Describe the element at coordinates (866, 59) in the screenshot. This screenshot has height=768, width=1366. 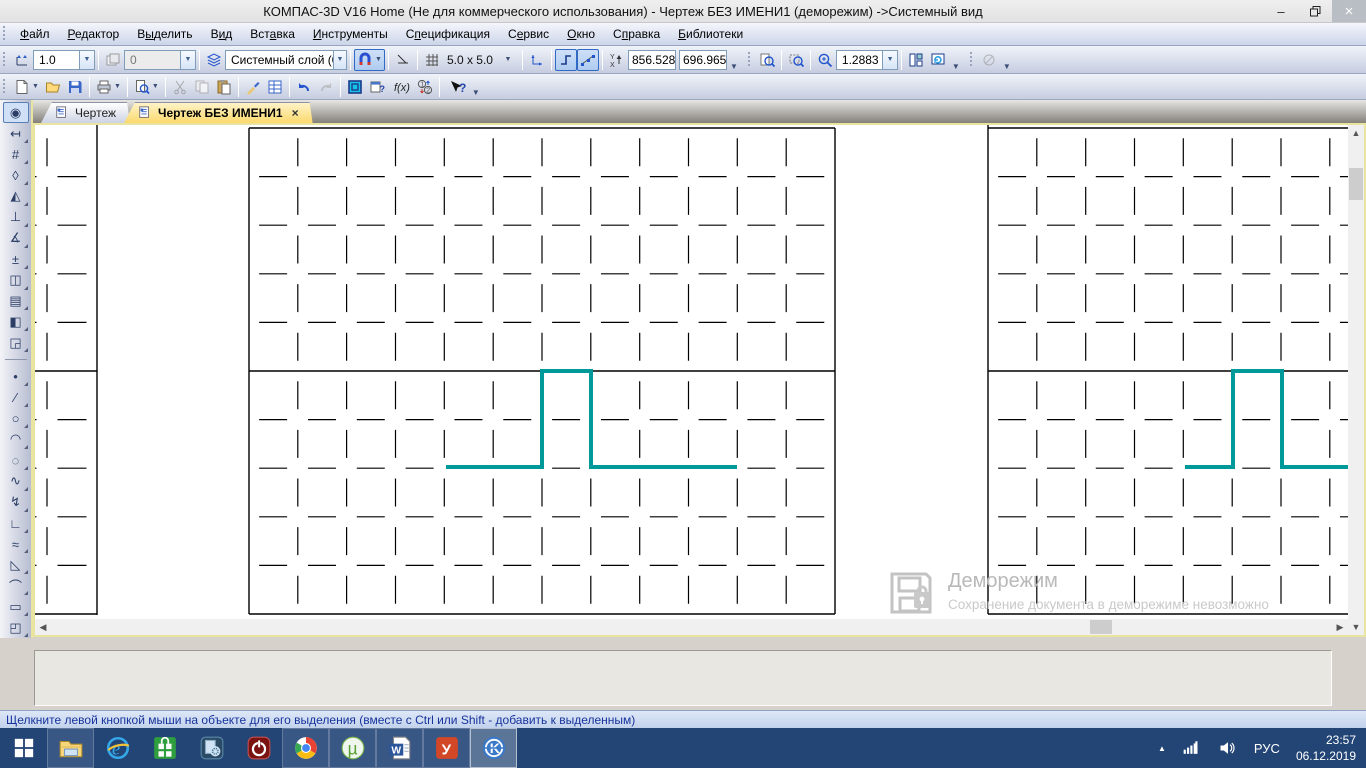
I see `zoom-combo: 1.2883 ▼` at that location.